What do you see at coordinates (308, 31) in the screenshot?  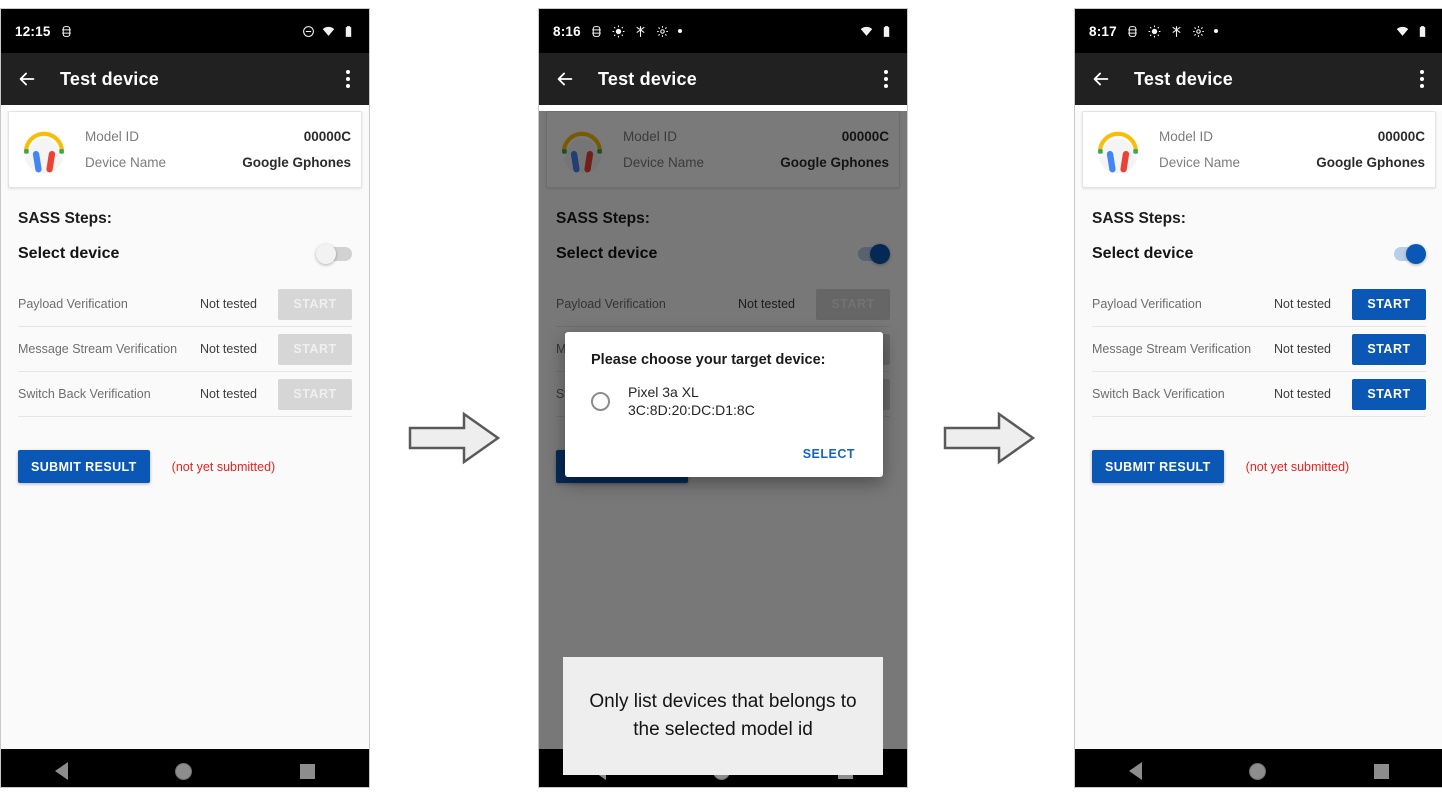 I see `do-not-disturb-icon` at bounding box center [308, 31].